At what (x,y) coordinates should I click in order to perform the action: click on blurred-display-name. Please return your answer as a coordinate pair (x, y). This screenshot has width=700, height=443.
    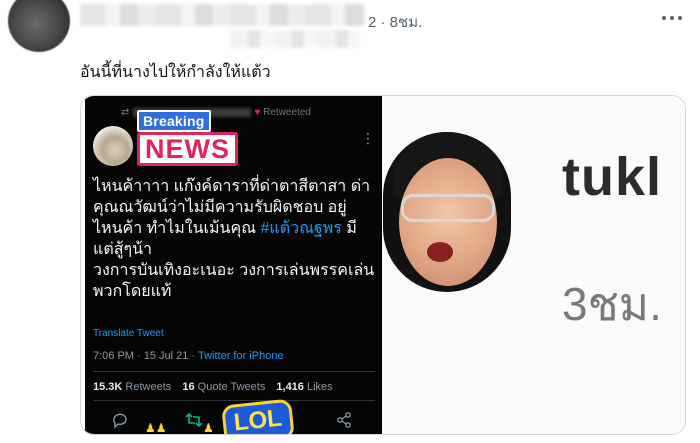
    Looking at the image, I should click on (222, 15).